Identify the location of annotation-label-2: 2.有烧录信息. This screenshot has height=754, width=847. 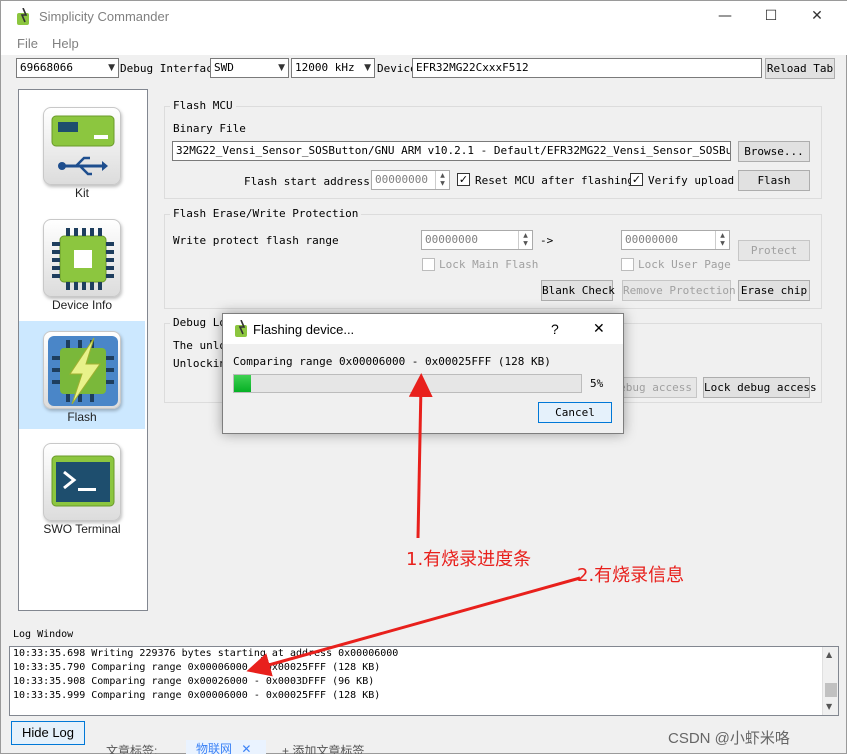
(631, 575).